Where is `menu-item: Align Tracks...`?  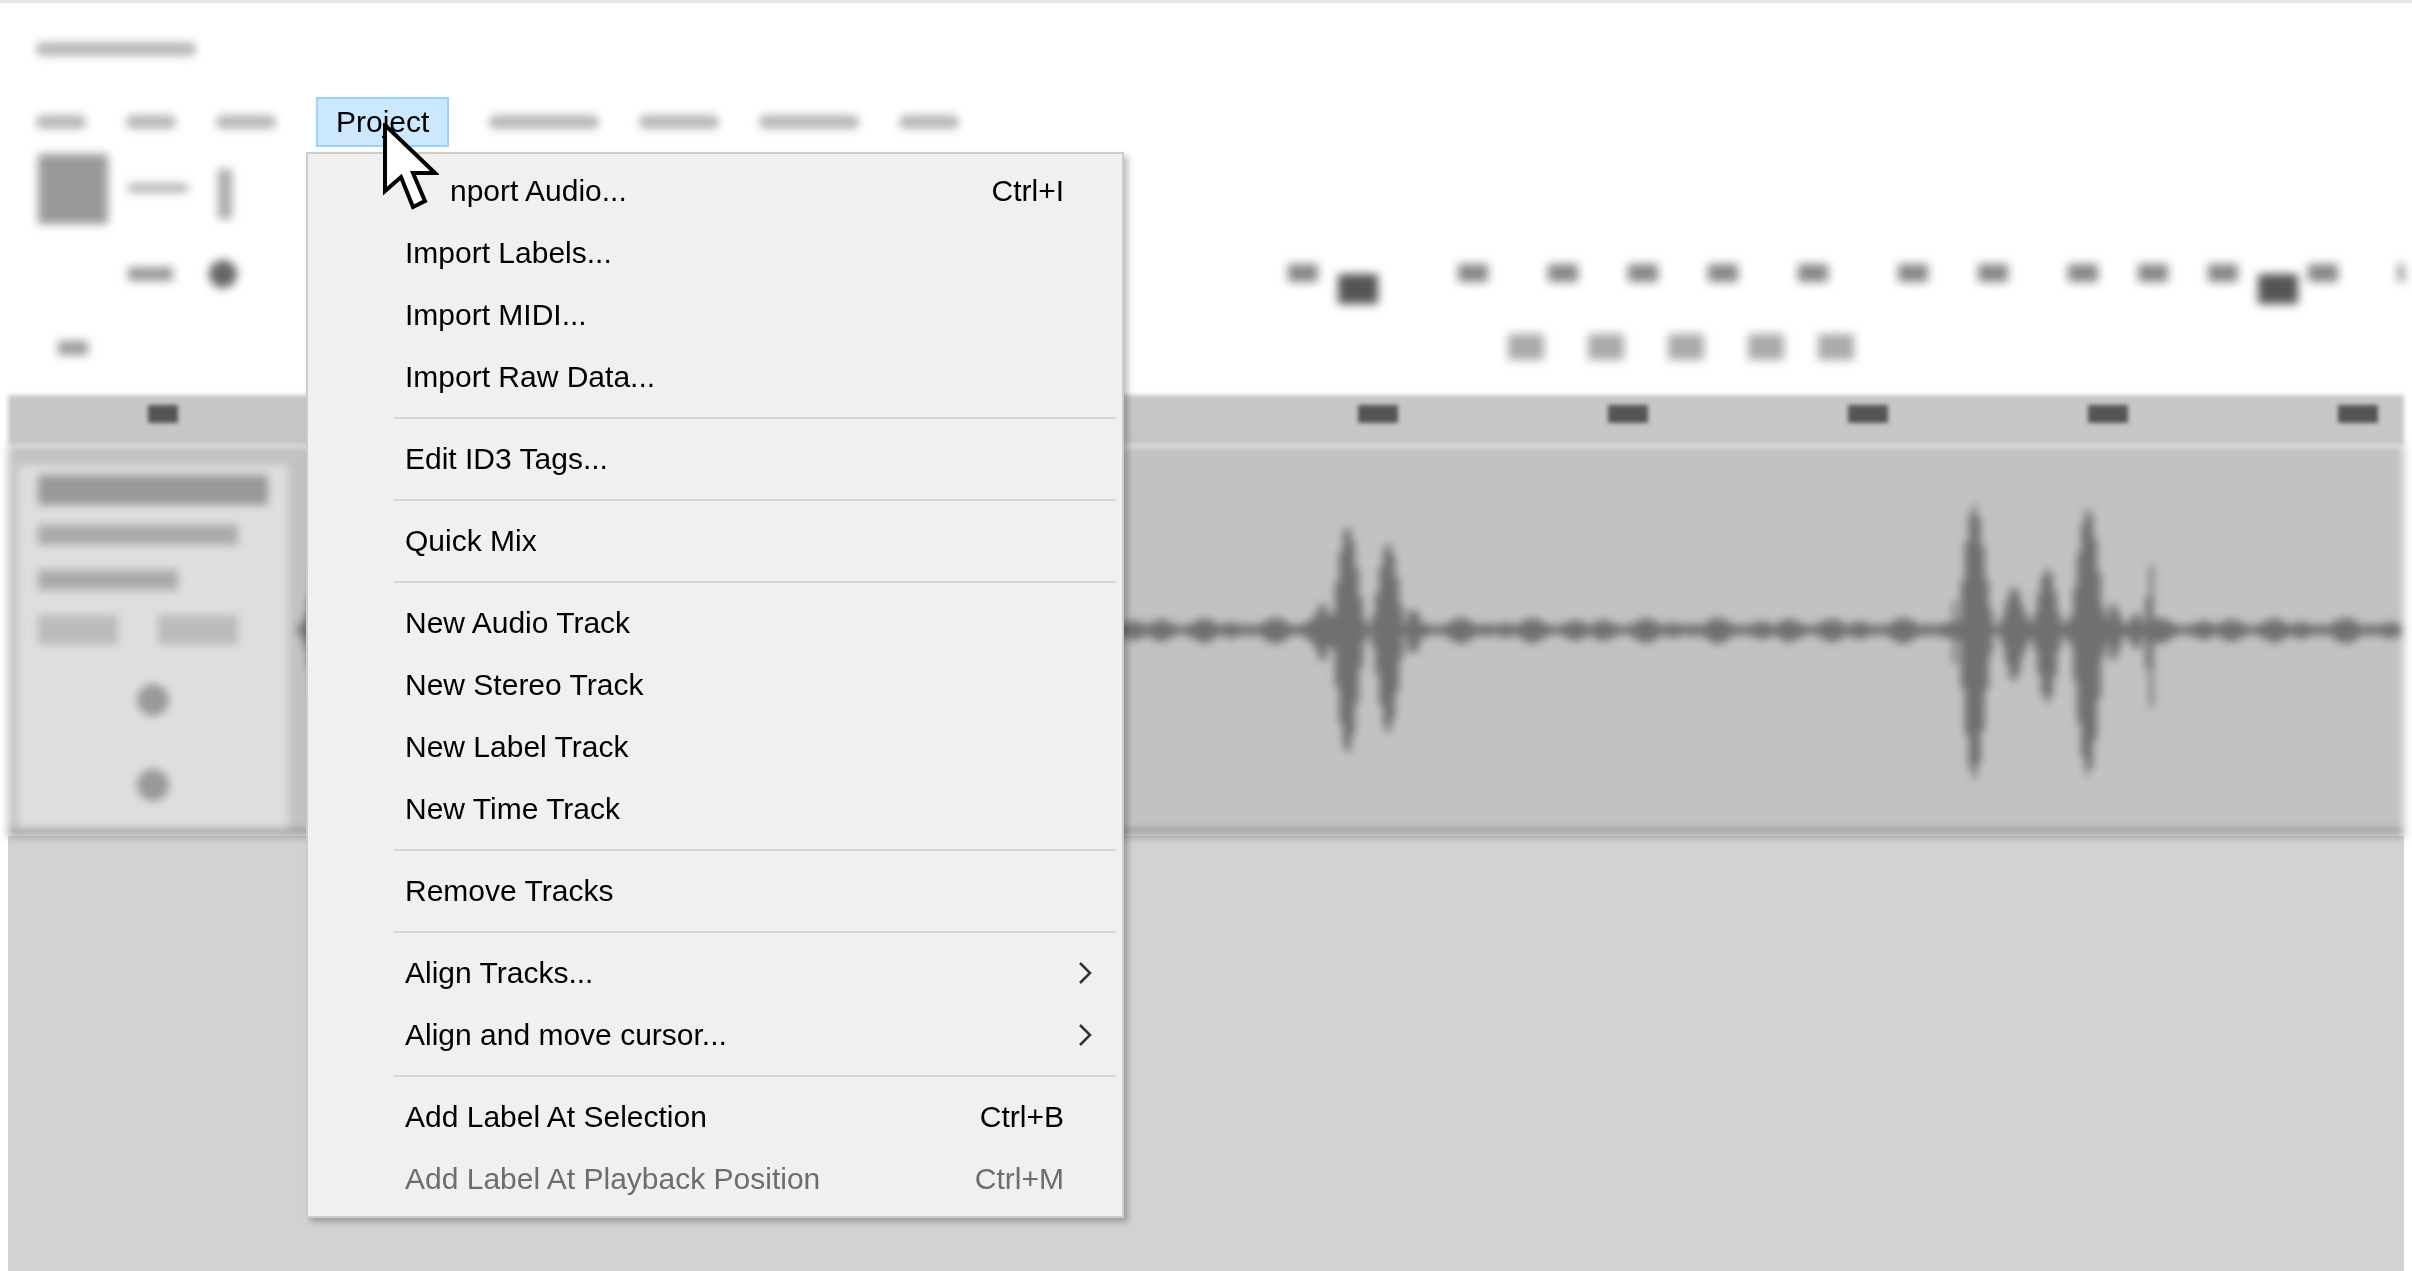 menu-item: Align Tracks... is located at coordinates (715, 973).